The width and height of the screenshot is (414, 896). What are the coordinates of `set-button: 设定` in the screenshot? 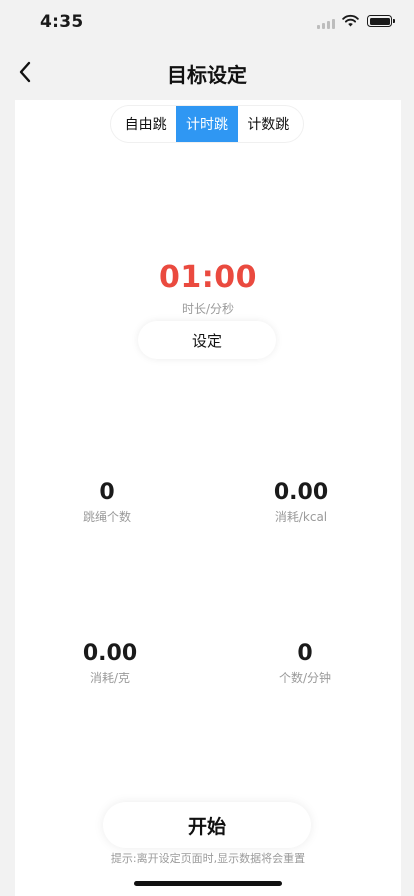 It's located at (207, 340).